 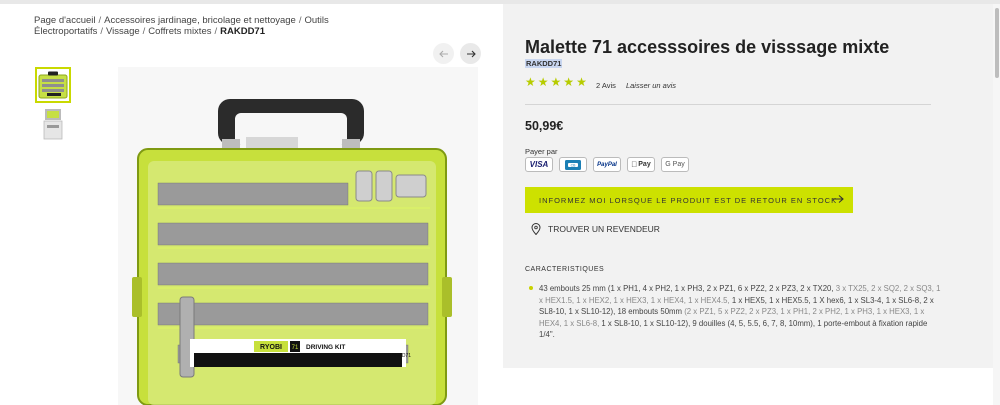 What do you see at coordinates (123, 31) in the screenshot?
I see `breadcrumb-screwing: Vissage` at bounding box center [123, 31].